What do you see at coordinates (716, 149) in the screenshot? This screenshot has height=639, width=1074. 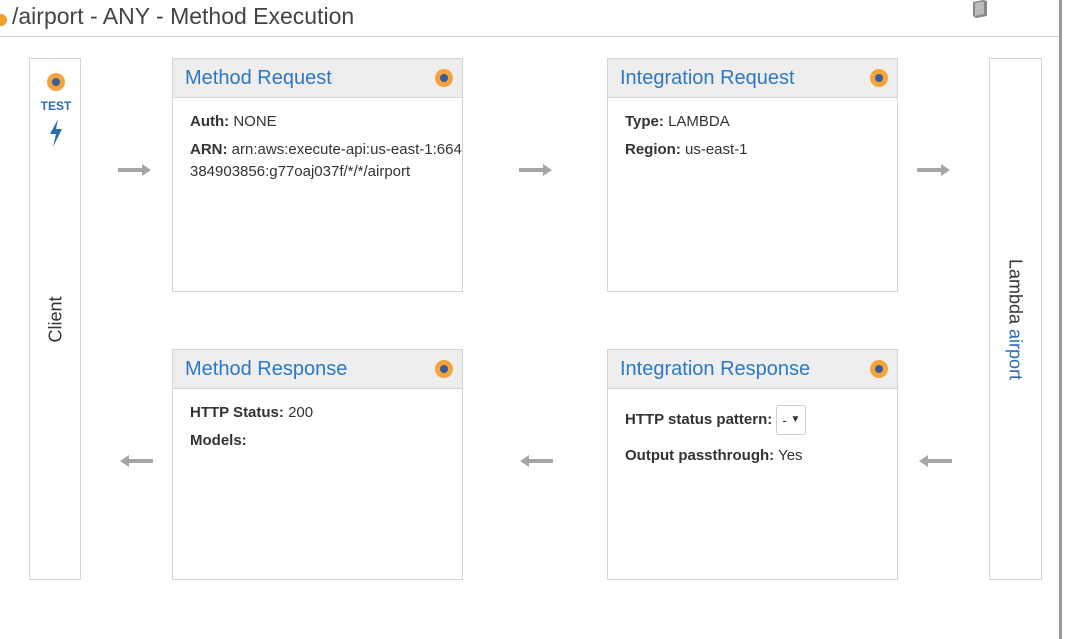 I see `region-value: us-east-1` at bounding box center [716, 149].